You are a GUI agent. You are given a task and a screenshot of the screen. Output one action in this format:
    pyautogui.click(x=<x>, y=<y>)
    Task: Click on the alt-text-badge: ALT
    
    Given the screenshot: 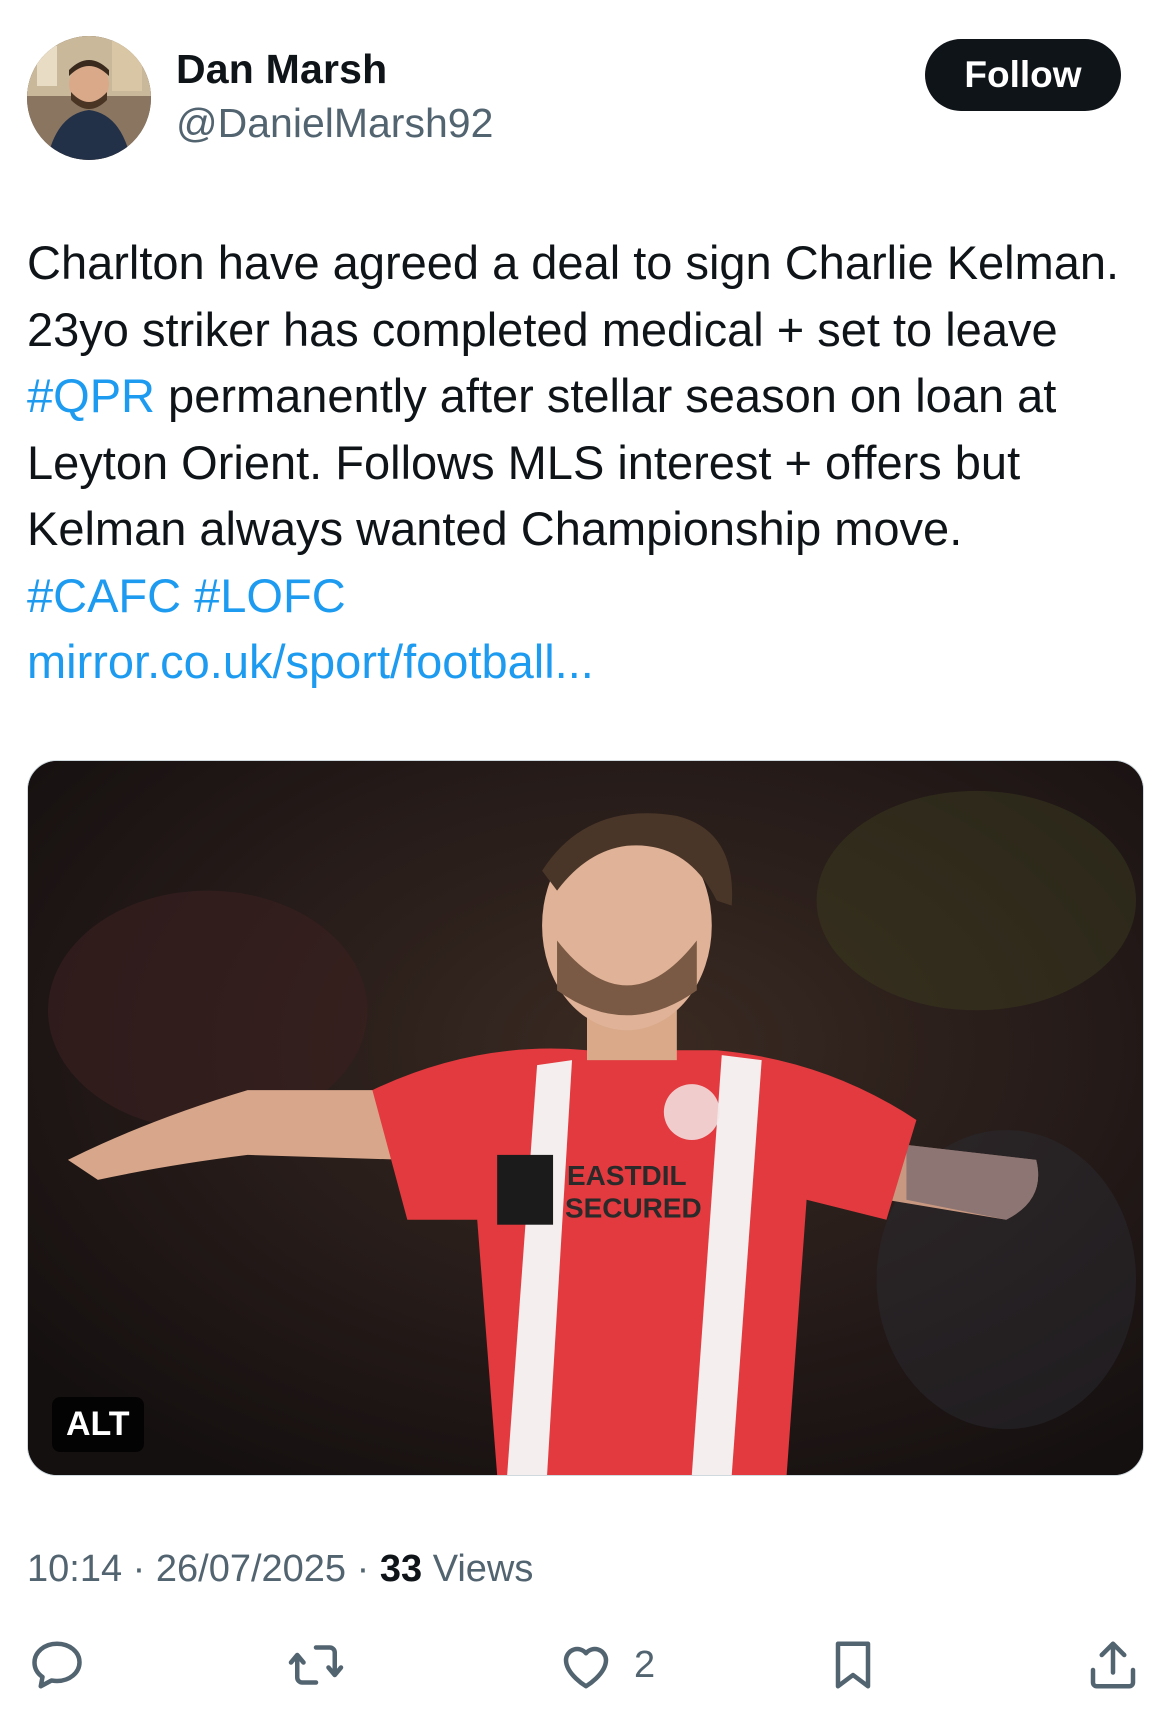 What is the action you would take?
    pyautogui.click(x=98, y=1424)
    